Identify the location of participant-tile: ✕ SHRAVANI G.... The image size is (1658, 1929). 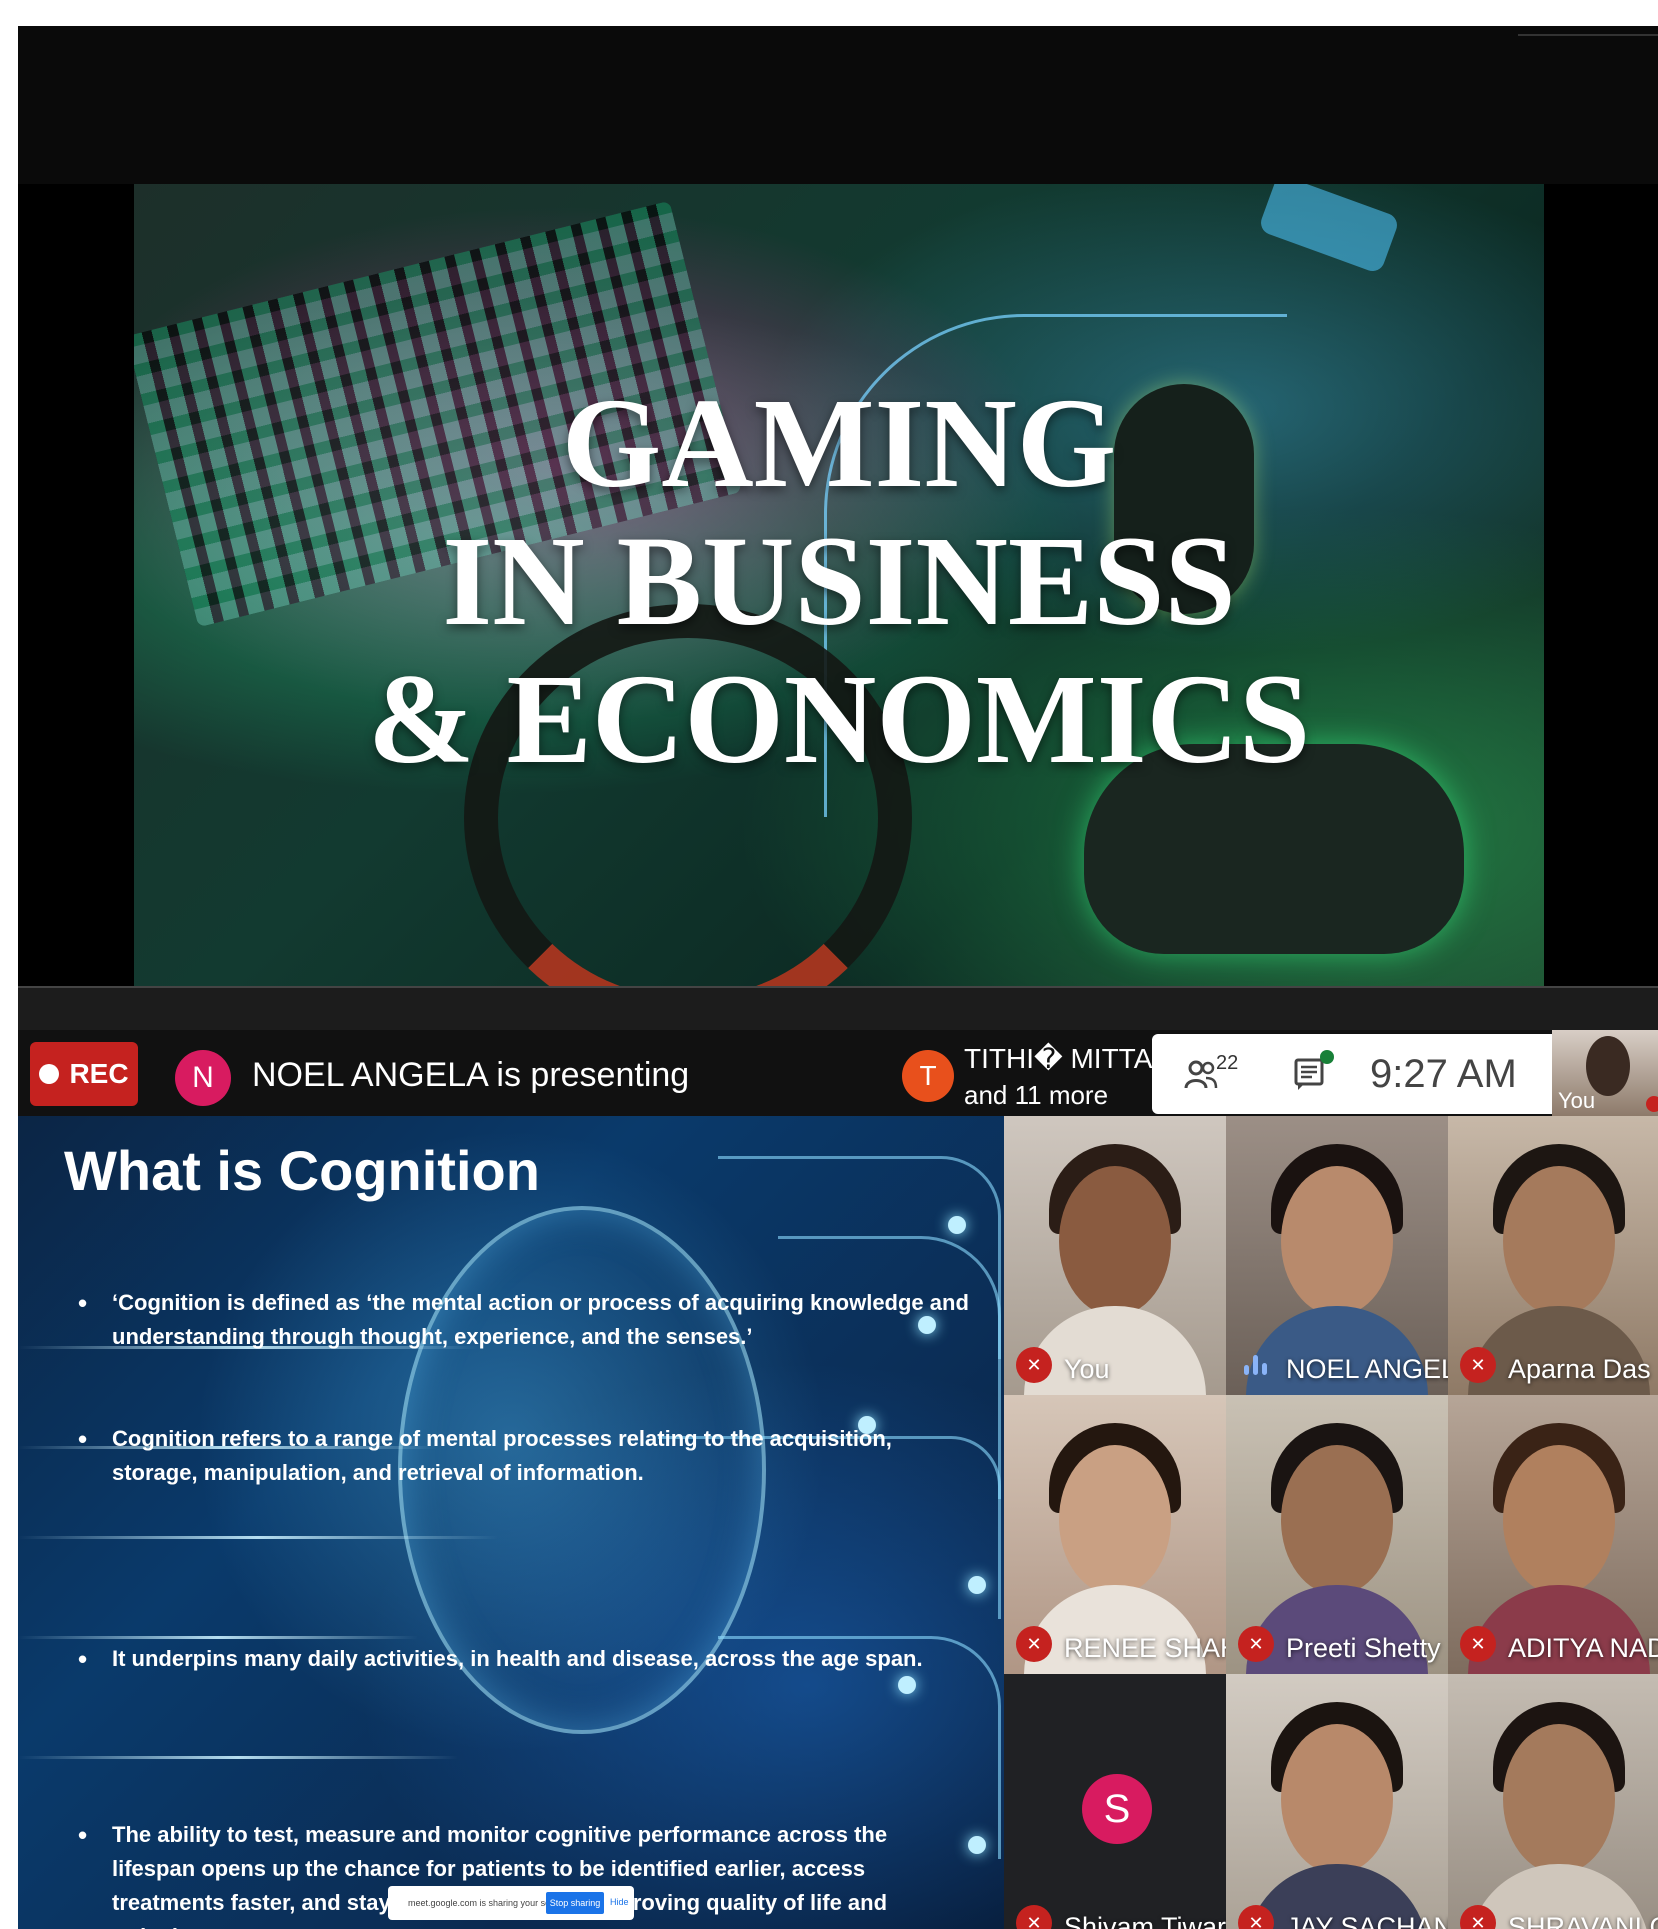
(1553, 1801).